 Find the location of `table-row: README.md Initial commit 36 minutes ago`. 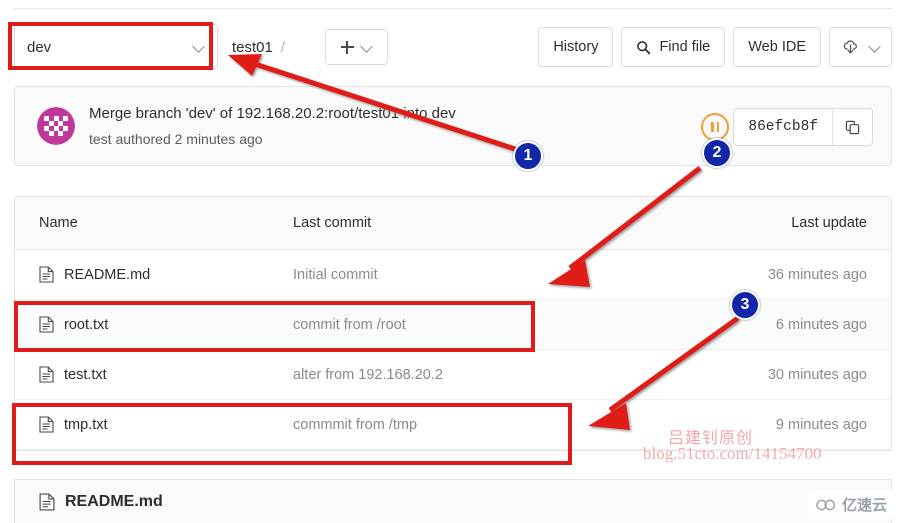

table-row: README.md Initial commit 36 minutes ago is located at coordinates (453, 275).